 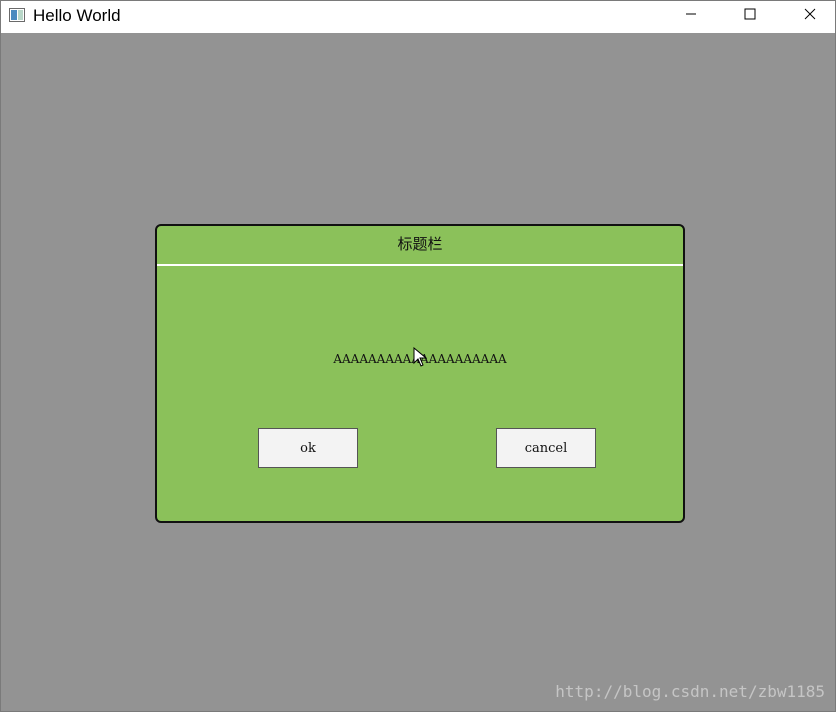 I want to click on maximize-icon, so click(x=750, y=16).